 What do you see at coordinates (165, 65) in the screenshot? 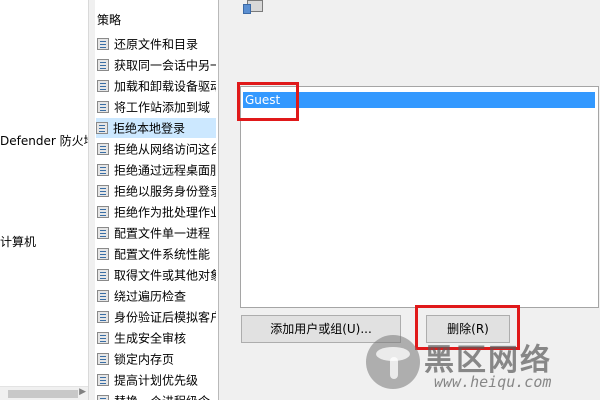
I see `policy-label: 获取同一会话中另一` at bounding box center [165, 65].